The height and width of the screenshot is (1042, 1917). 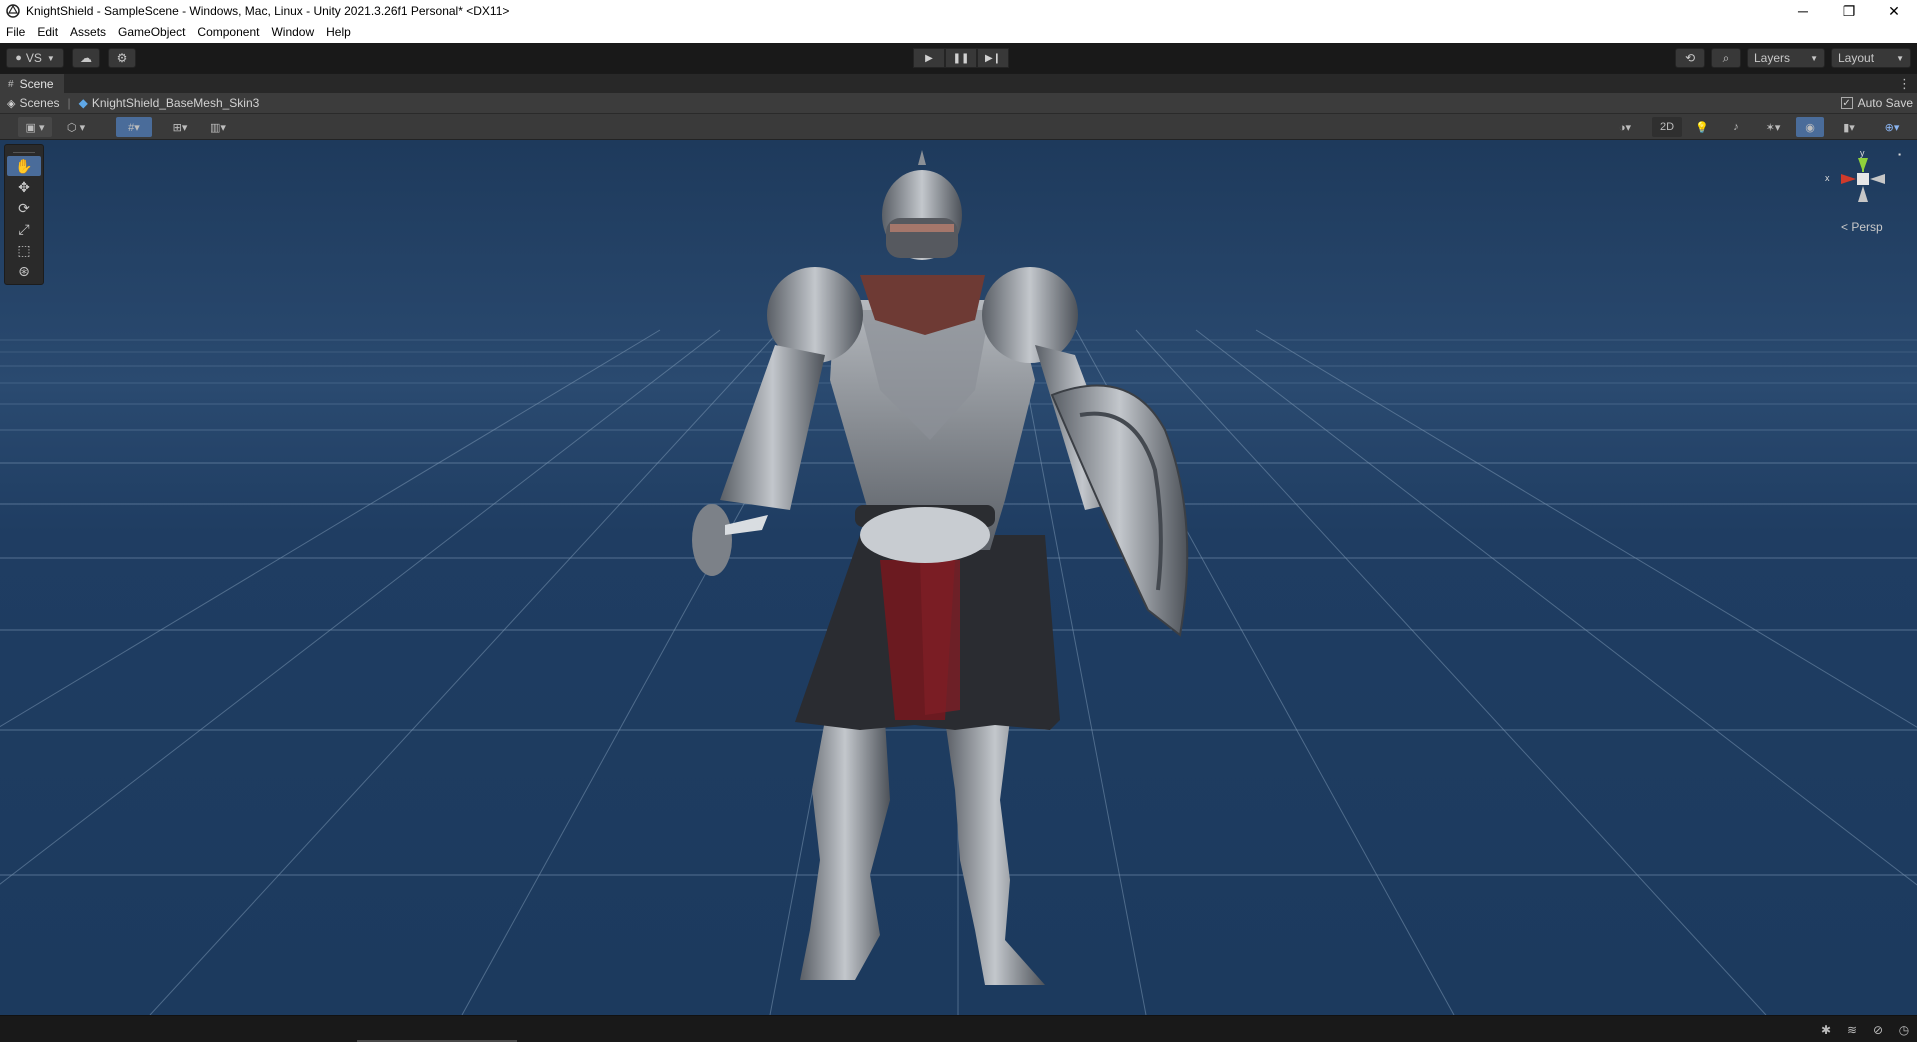 I want to click on hand-icon: ✋, so click(x=24, y=165).